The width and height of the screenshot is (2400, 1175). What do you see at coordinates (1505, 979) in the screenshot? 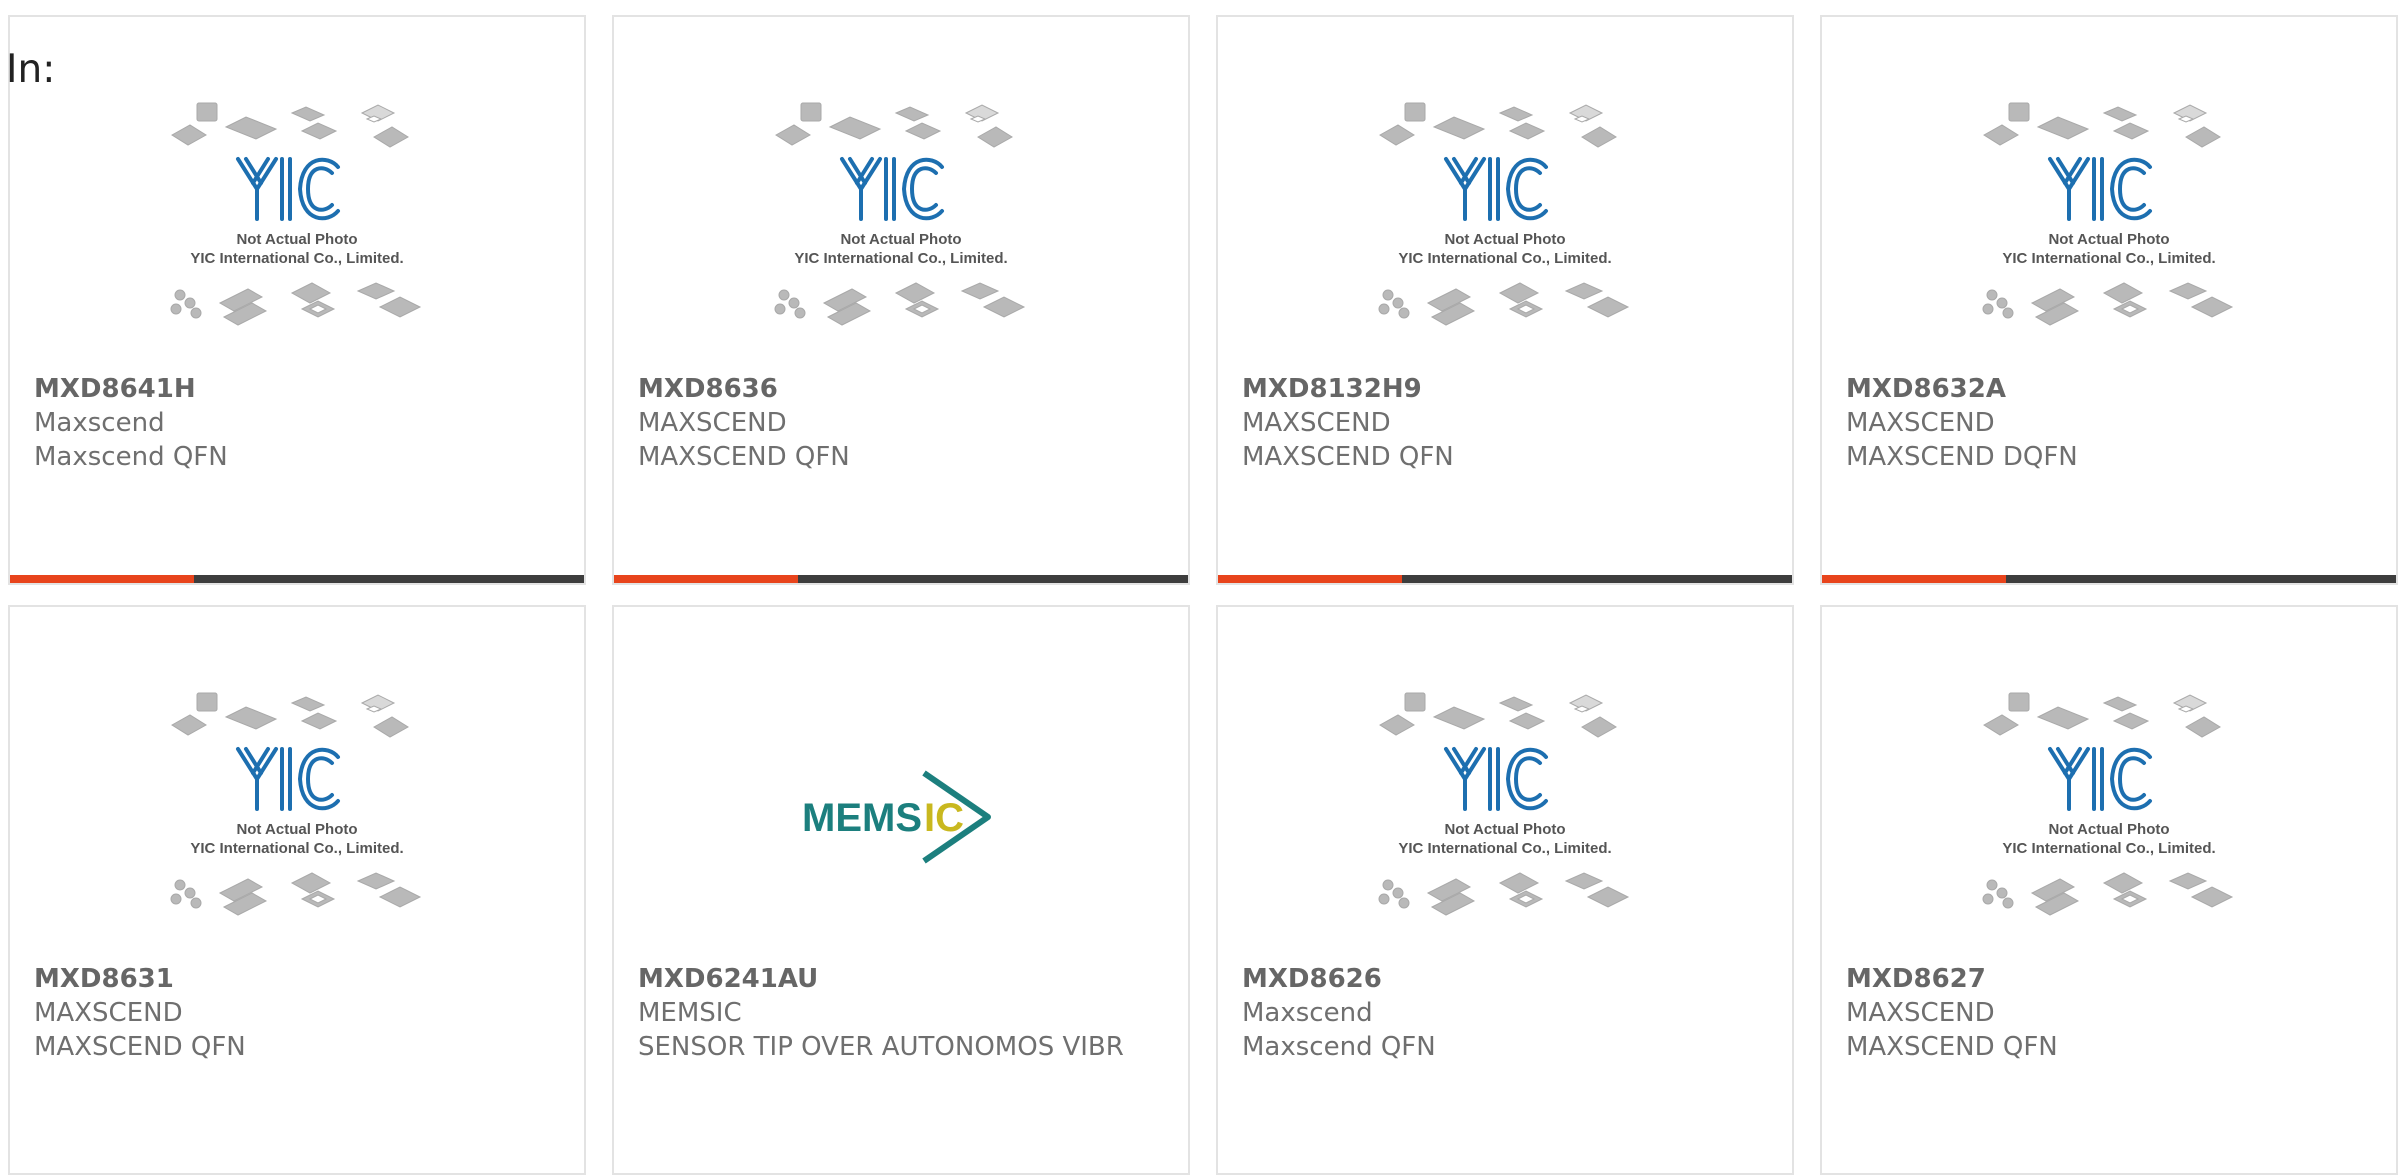
I see `product-part-number: MXD8626` at bounding box center [1505, 979].